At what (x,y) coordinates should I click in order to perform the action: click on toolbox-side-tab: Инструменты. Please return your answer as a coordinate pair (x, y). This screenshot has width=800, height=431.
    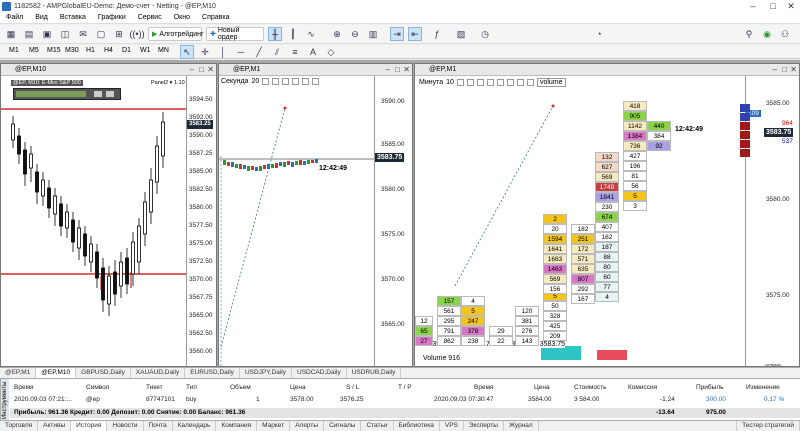
    Looking at the image, I should click on (4, 400).